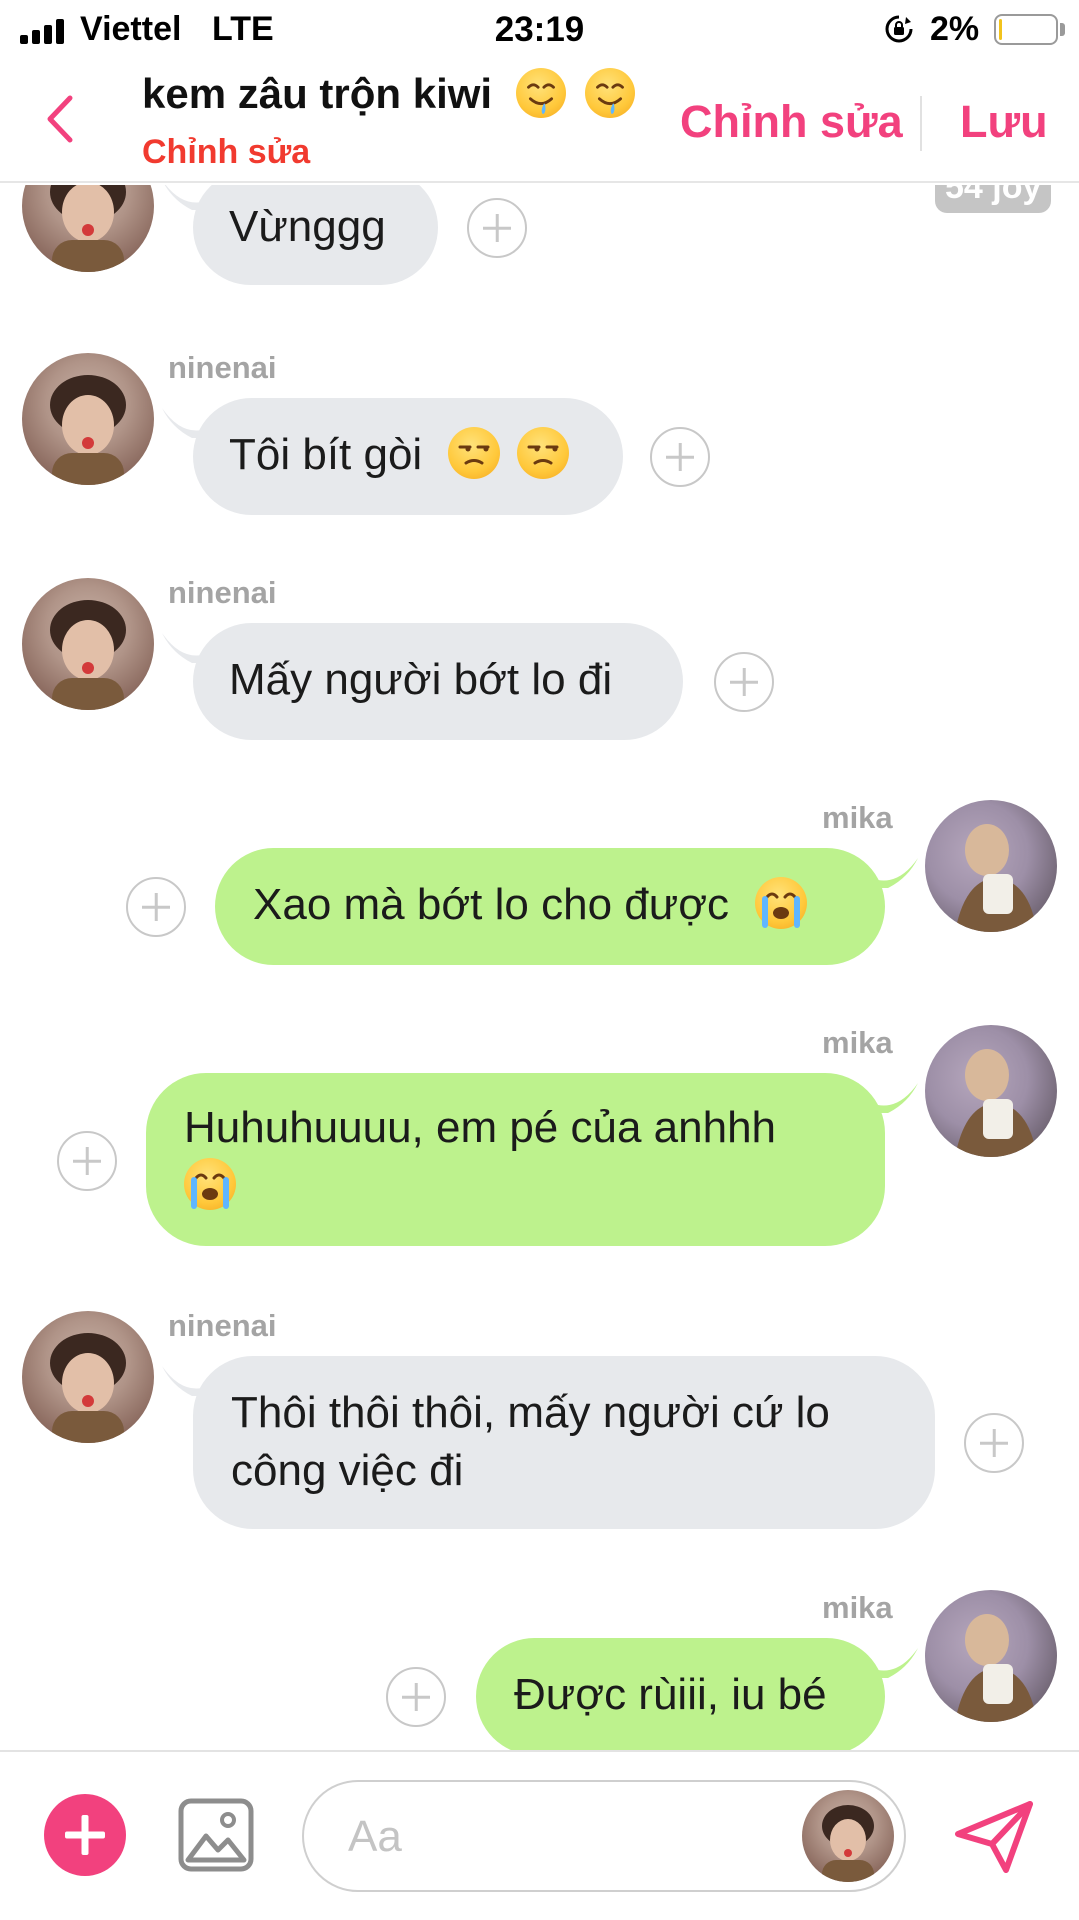 Image resolution: width=1079 pixels, height=1920 pixels. I want to click on status-bar: Viettel LTE 23:19 2%, so click(539, 29).